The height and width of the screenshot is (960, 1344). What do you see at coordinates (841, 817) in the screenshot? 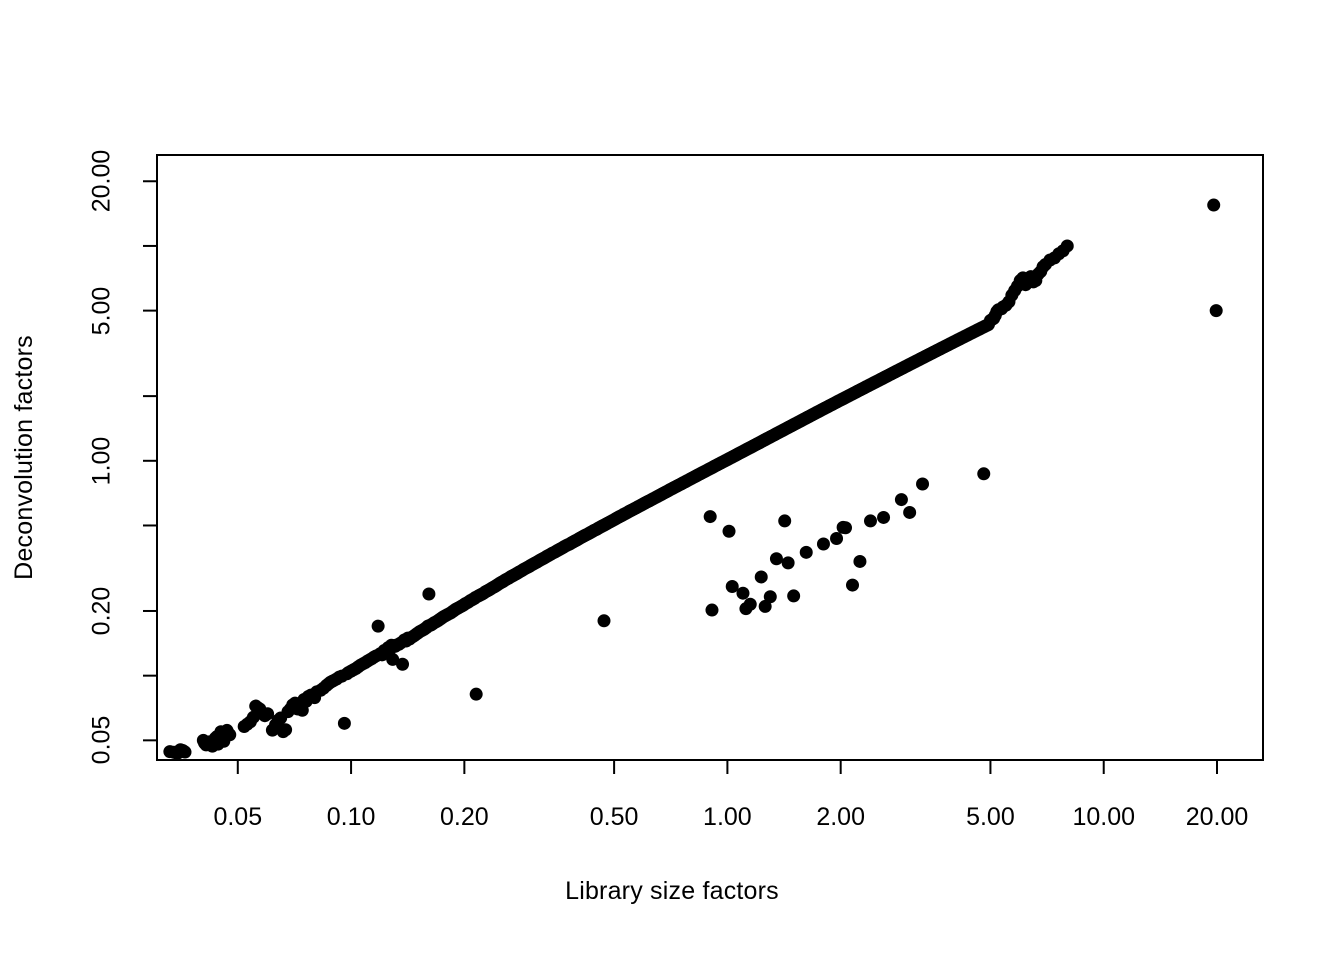
I see `x-tick-label: 2.00` at bounding box center [841, 817].